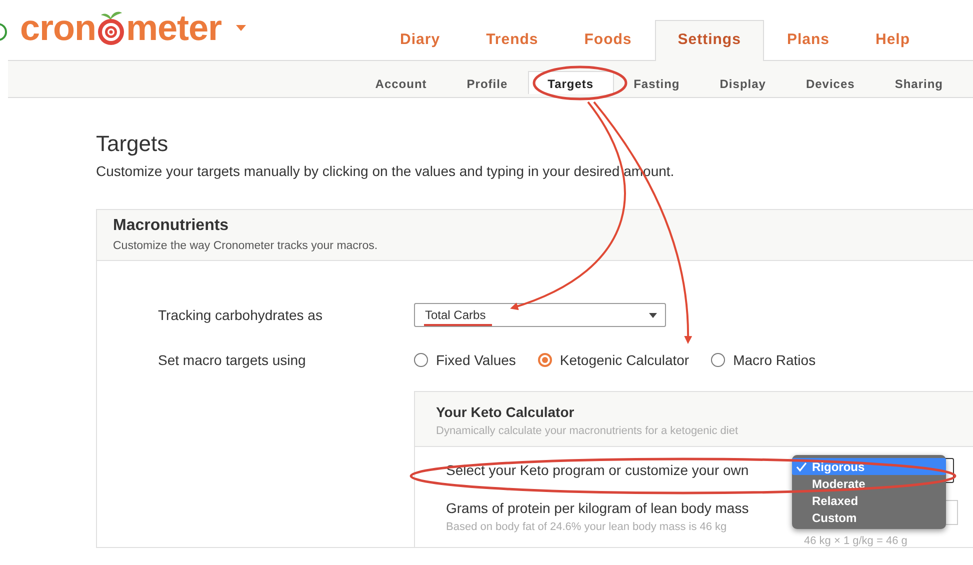 This screenshot has width=973, height=565. What do you see at coordinates (830, 82) in the screenshot?
I see `sub-tab: Devices` at bounding box center [830, 82].